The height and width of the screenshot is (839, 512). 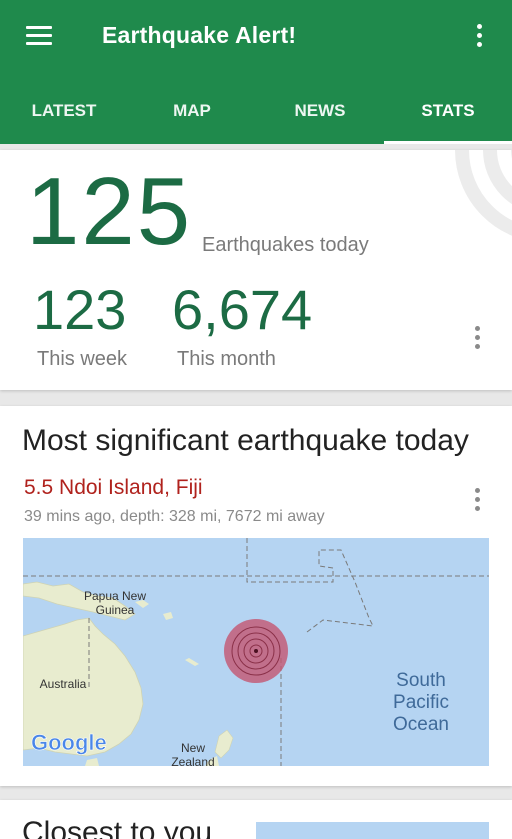 I want to click on map-label-ocean: South, so click(x=421, y=680).